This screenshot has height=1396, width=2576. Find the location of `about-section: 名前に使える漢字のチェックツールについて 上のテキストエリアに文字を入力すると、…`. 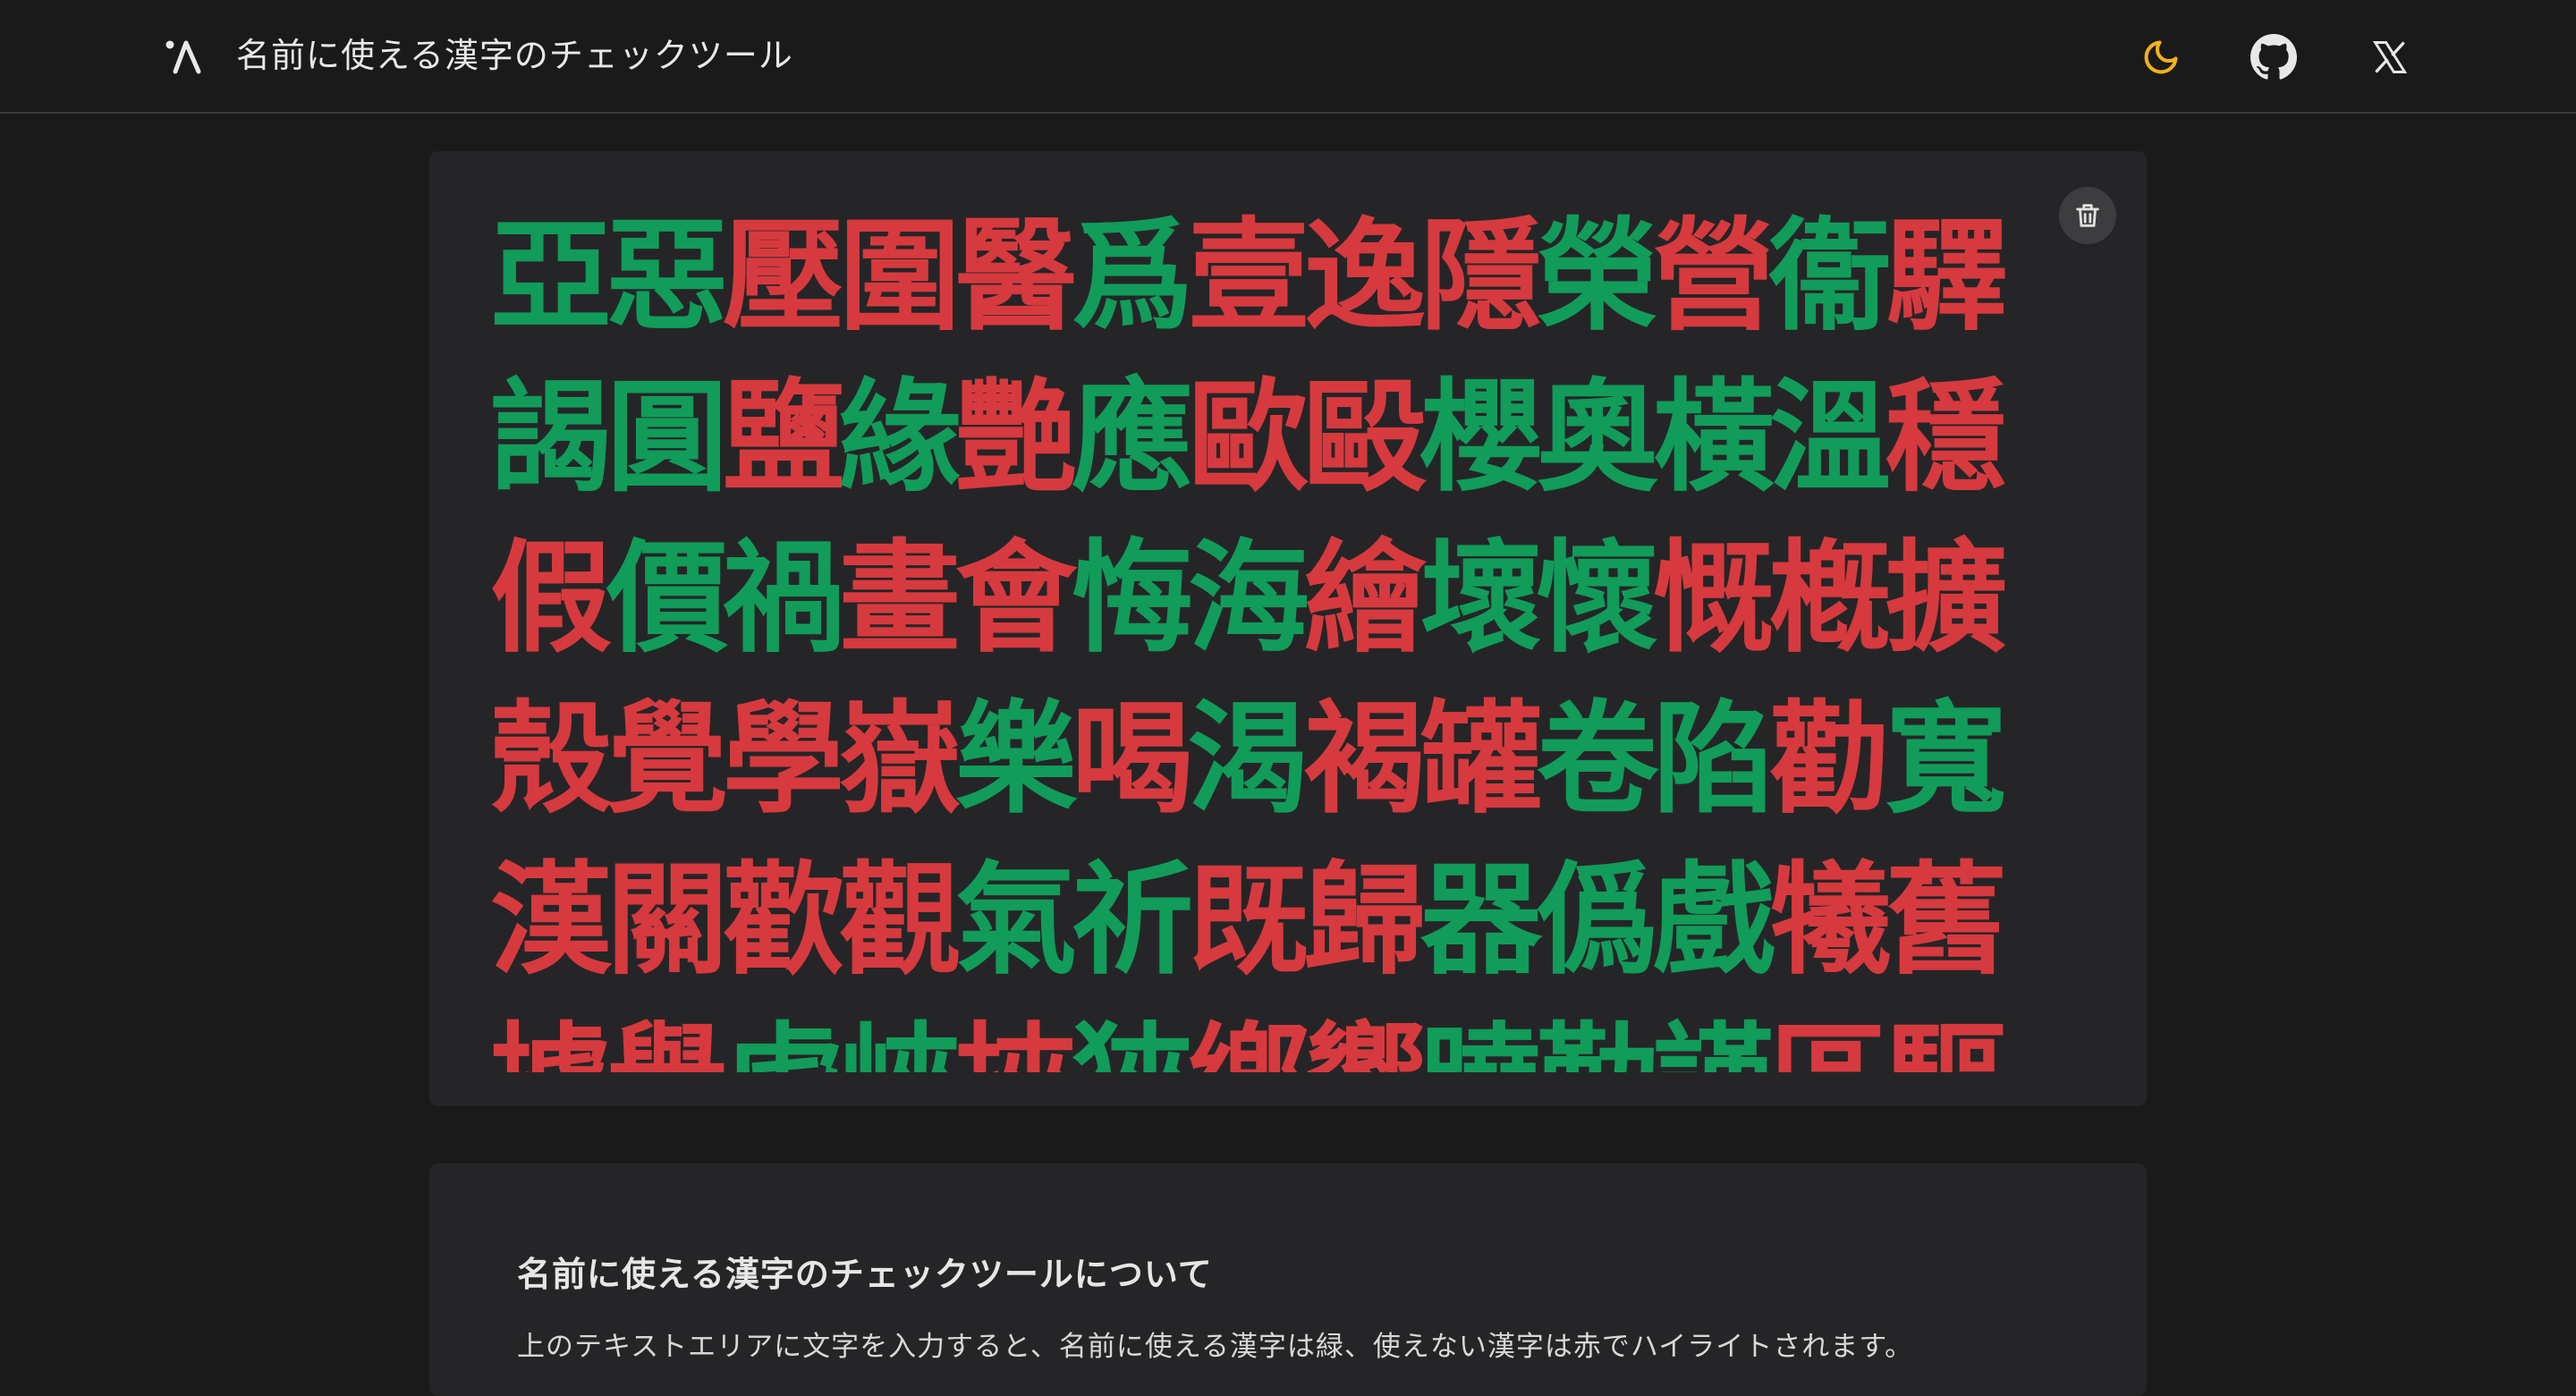

about-section: 名前に使える漢字のチェックツールについて 上のテキストエリアに文字を入力すると、… is located at coordinates (1288, 1279).